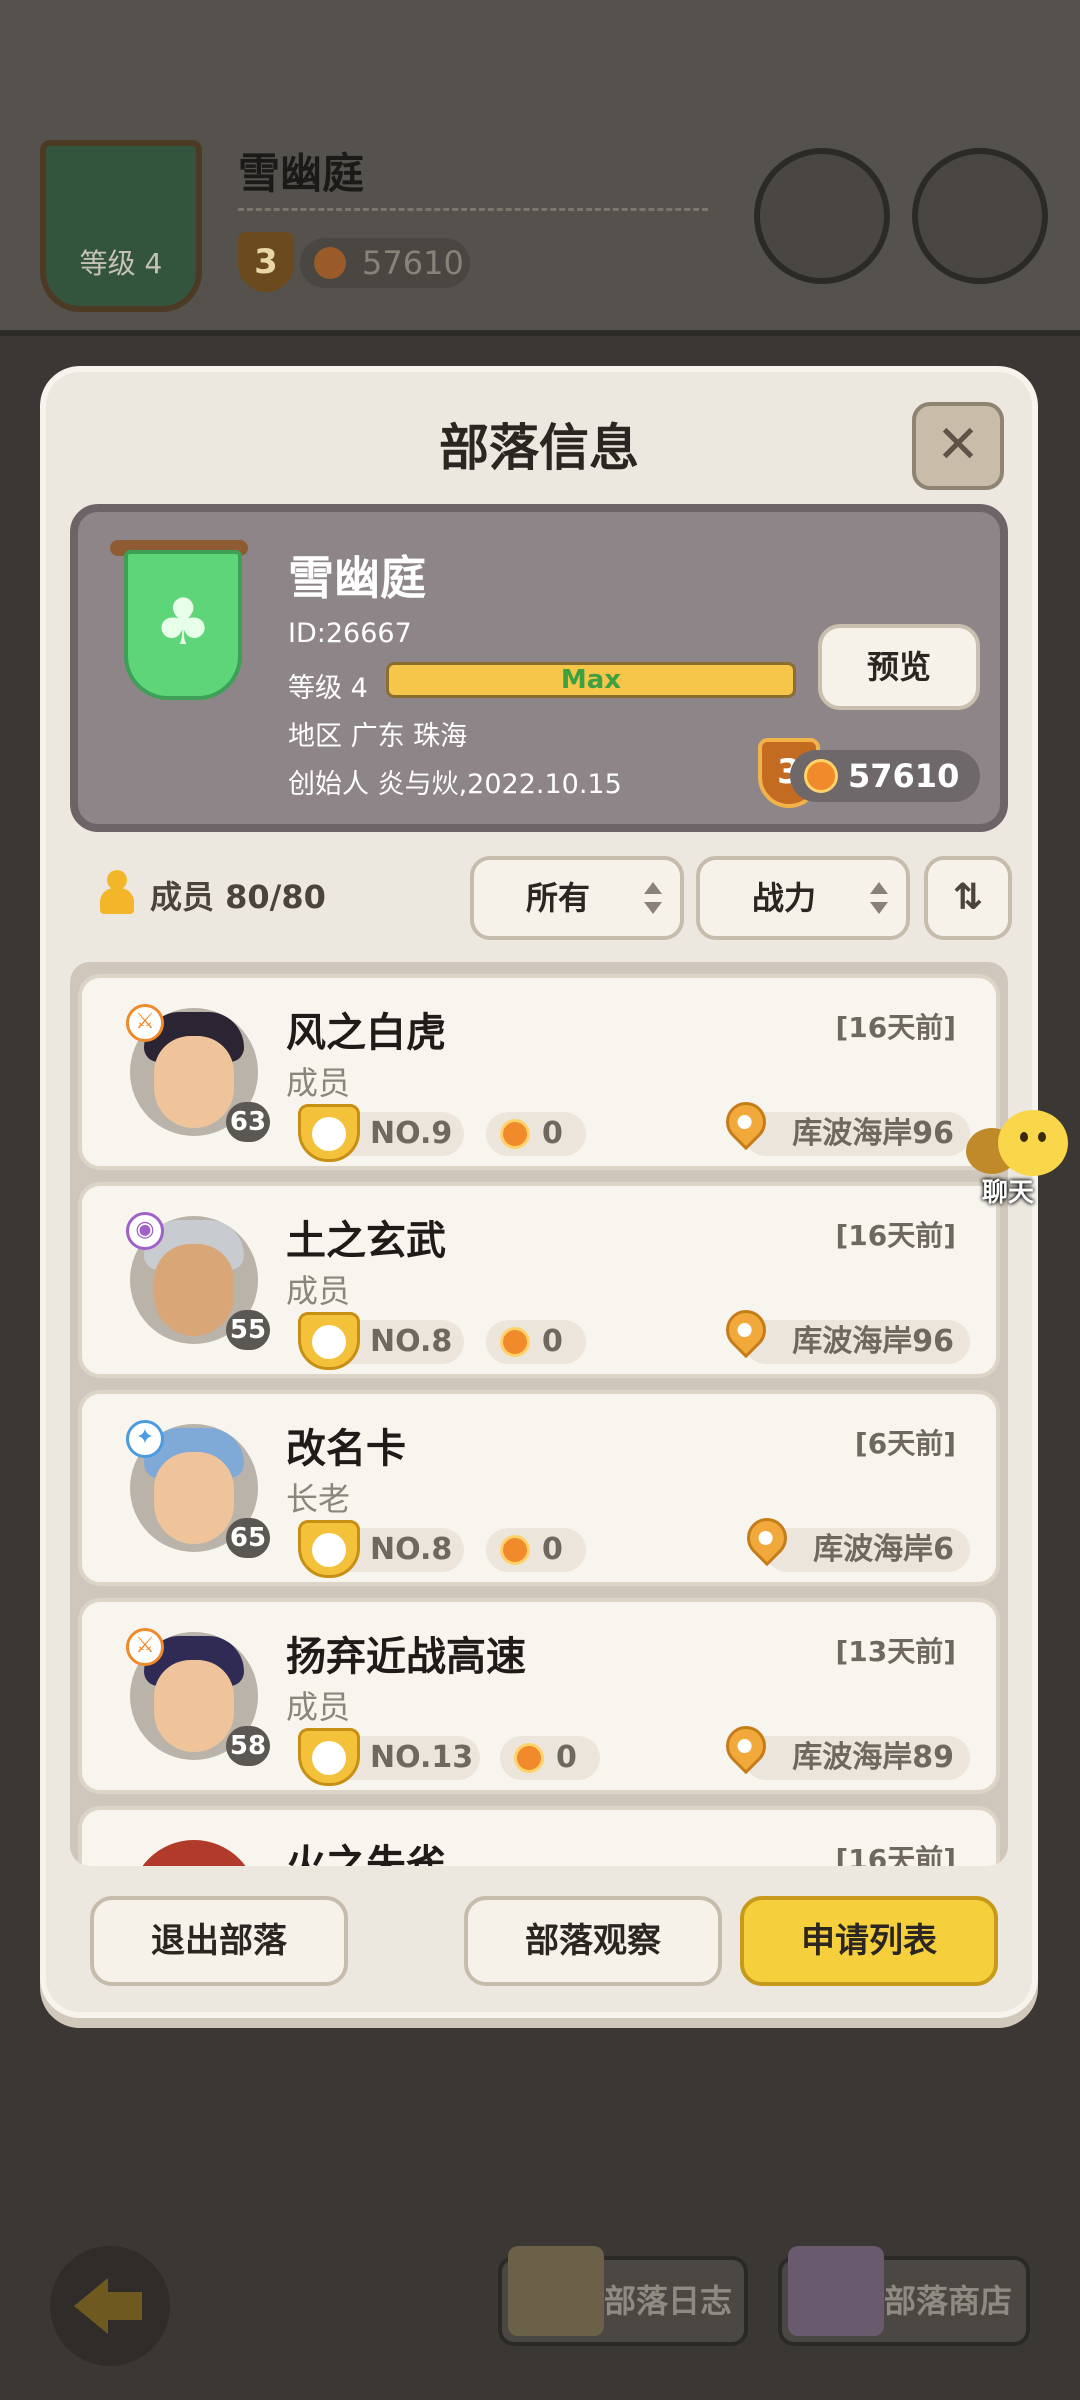 Image resolution: width=1080 pixels, height=2400 pixels. What do you see at coordinates (668, 2301) in the screenshot?
I see `tribe-log-label: 部落日志` at bounding box center [668, 2301].